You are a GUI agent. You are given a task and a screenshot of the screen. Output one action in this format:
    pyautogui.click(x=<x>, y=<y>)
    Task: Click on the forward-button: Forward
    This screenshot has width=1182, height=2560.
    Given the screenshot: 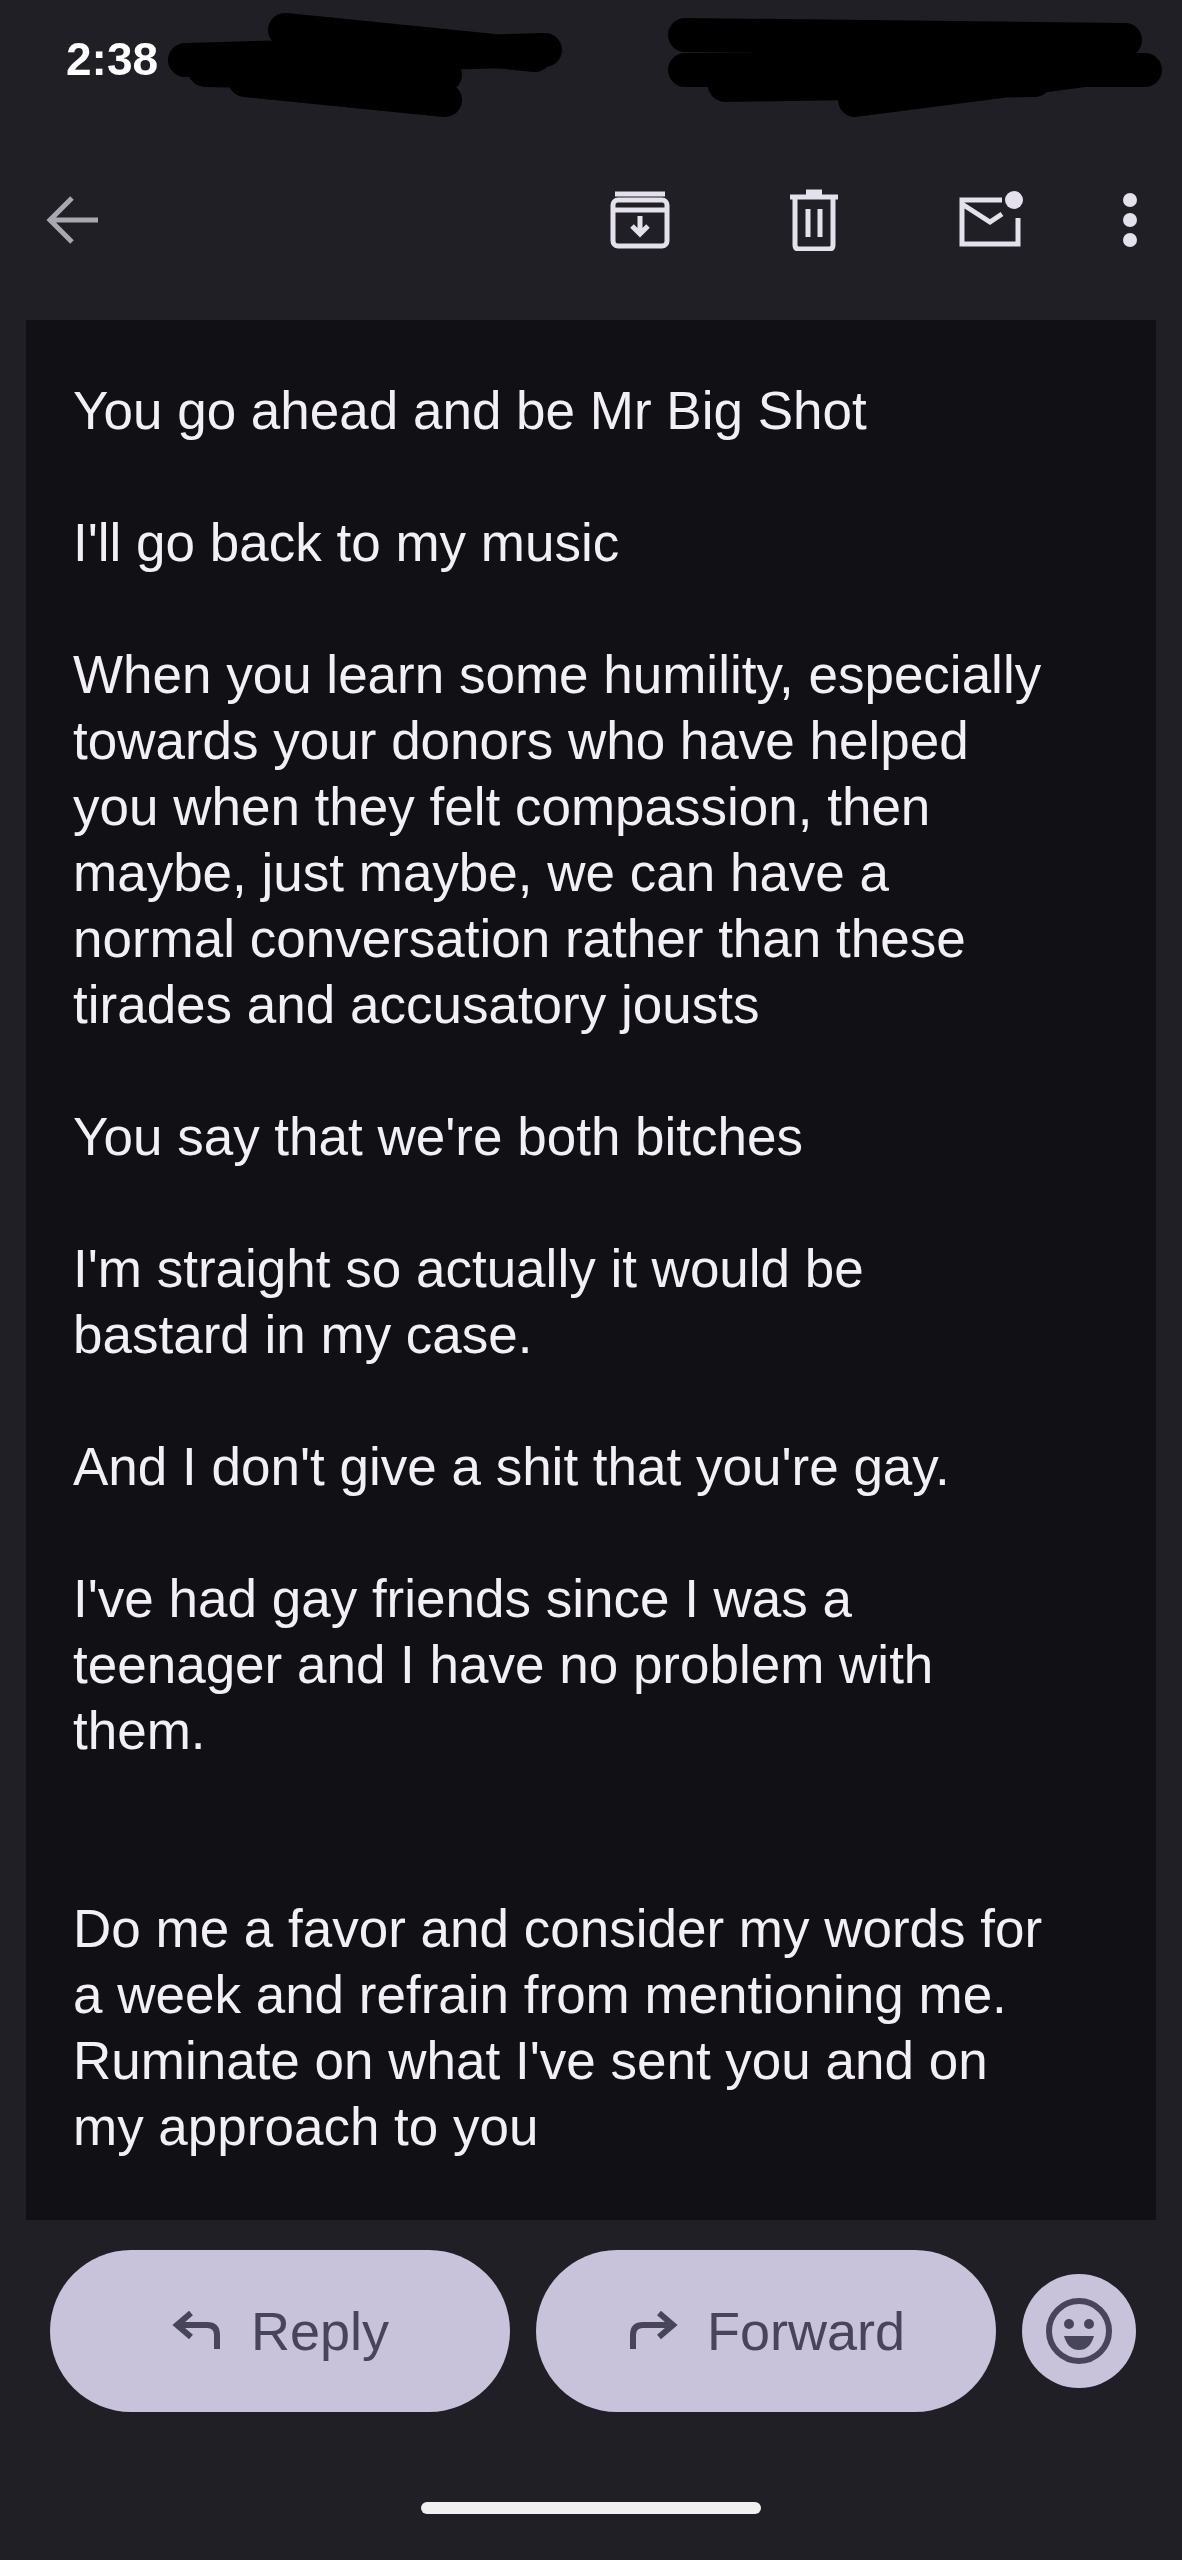 What is the action you would take?
    pyautogui.click(x=766, y=2331)
    